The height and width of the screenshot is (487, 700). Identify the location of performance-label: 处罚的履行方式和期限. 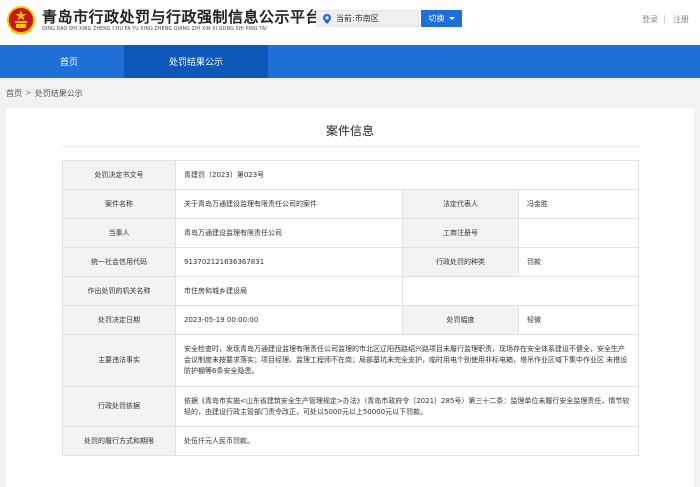
(119, 441).